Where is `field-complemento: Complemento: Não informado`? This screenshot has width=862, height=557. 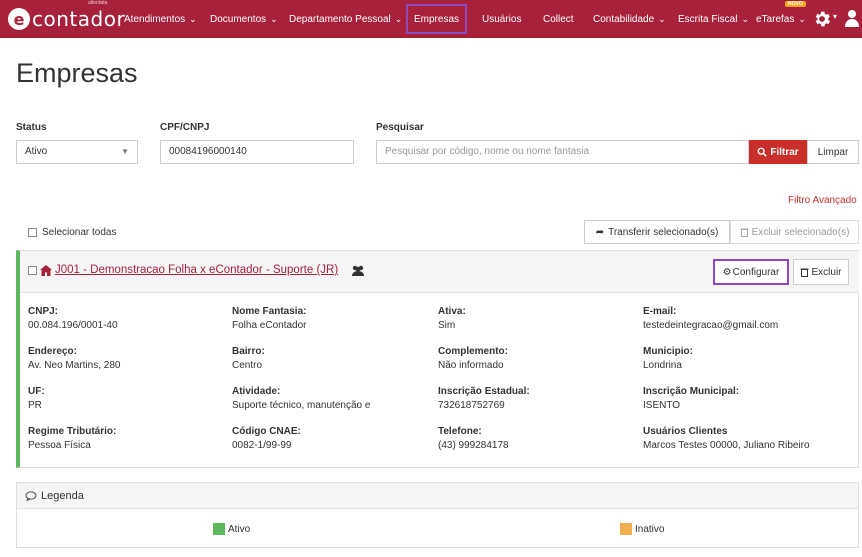
field-complemento: Complemento: Não informado is located at coordinates (473, 359).